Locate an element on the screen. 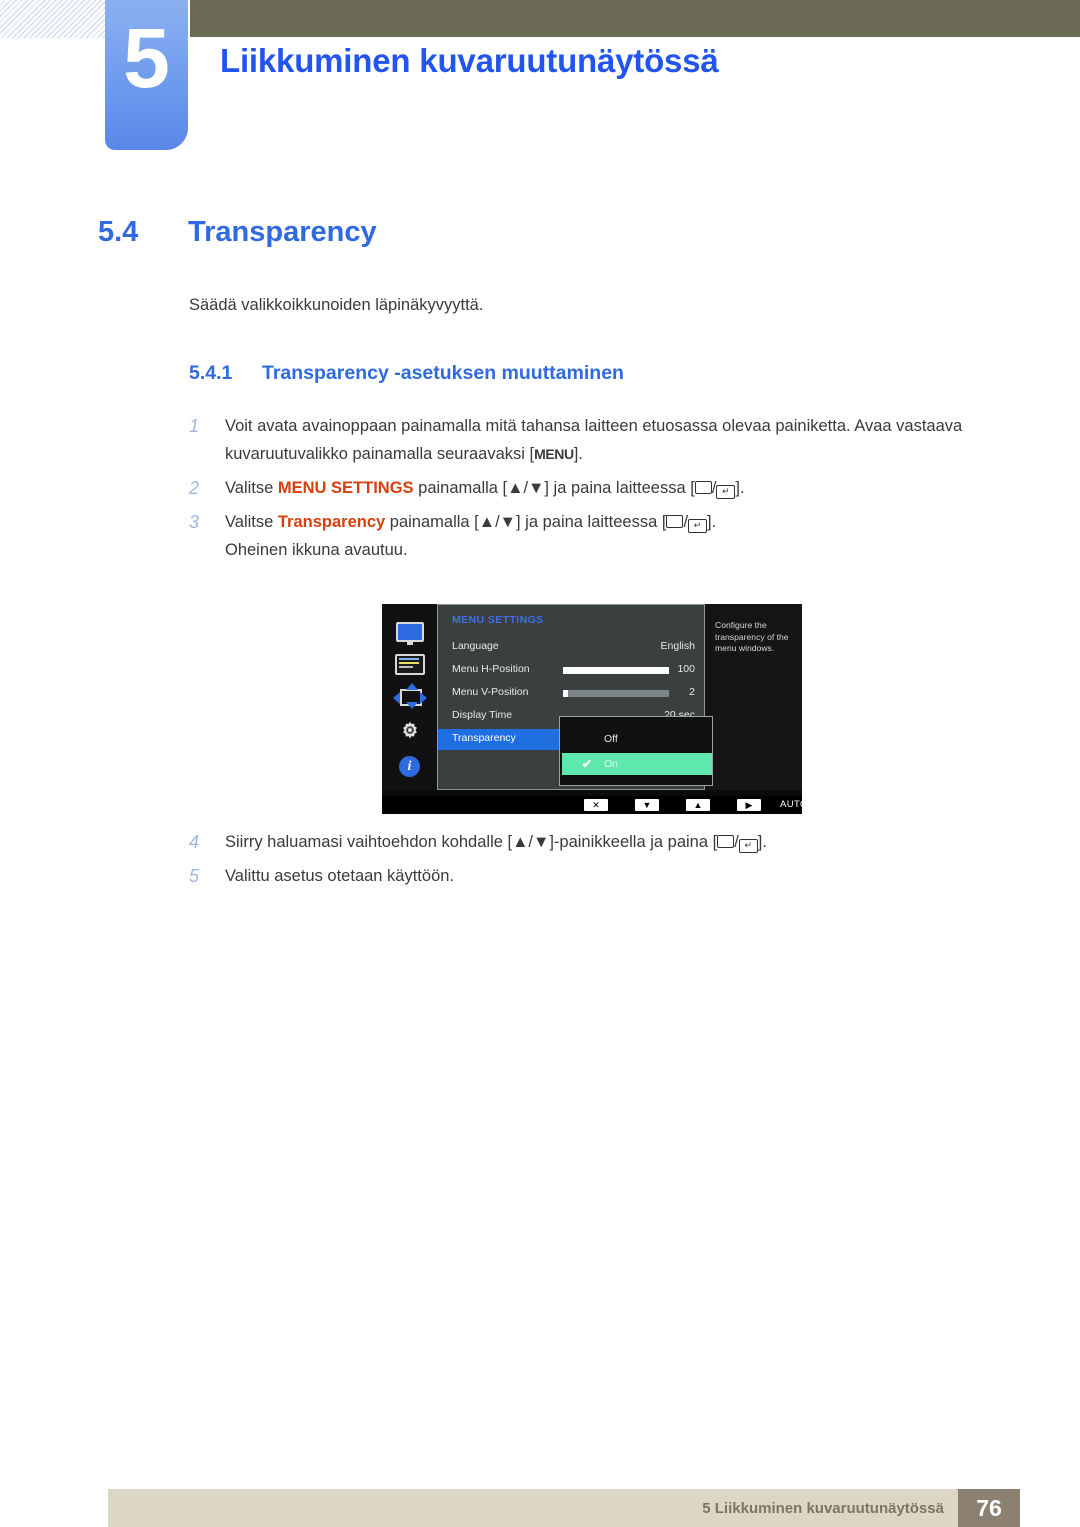  step1-text-end: ]. is located at coordinates (578, 454).